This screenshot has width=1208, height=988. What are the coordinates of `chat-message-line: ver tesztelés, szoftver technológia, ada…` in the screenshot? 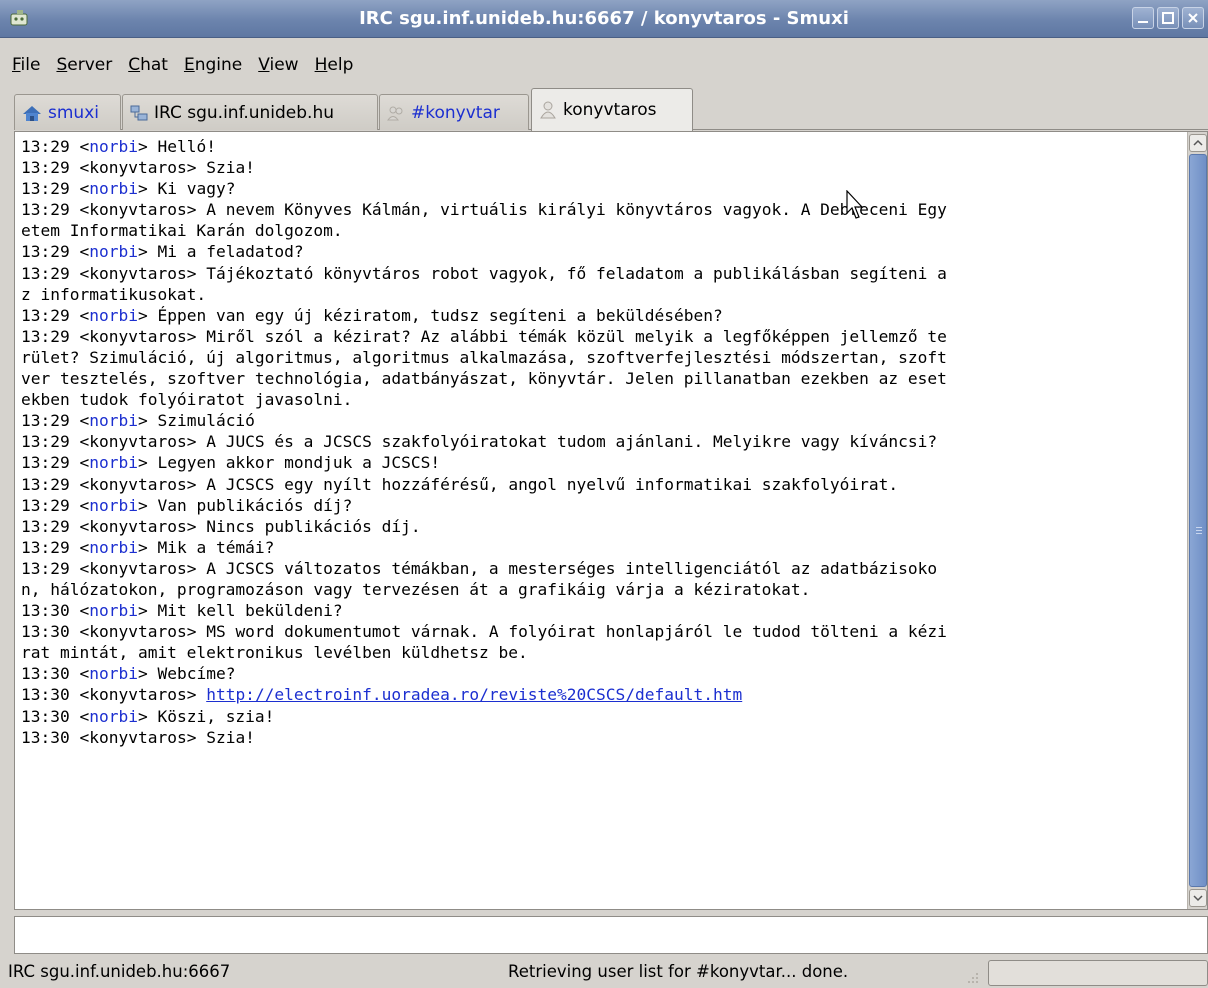 It's located at (603, 378).